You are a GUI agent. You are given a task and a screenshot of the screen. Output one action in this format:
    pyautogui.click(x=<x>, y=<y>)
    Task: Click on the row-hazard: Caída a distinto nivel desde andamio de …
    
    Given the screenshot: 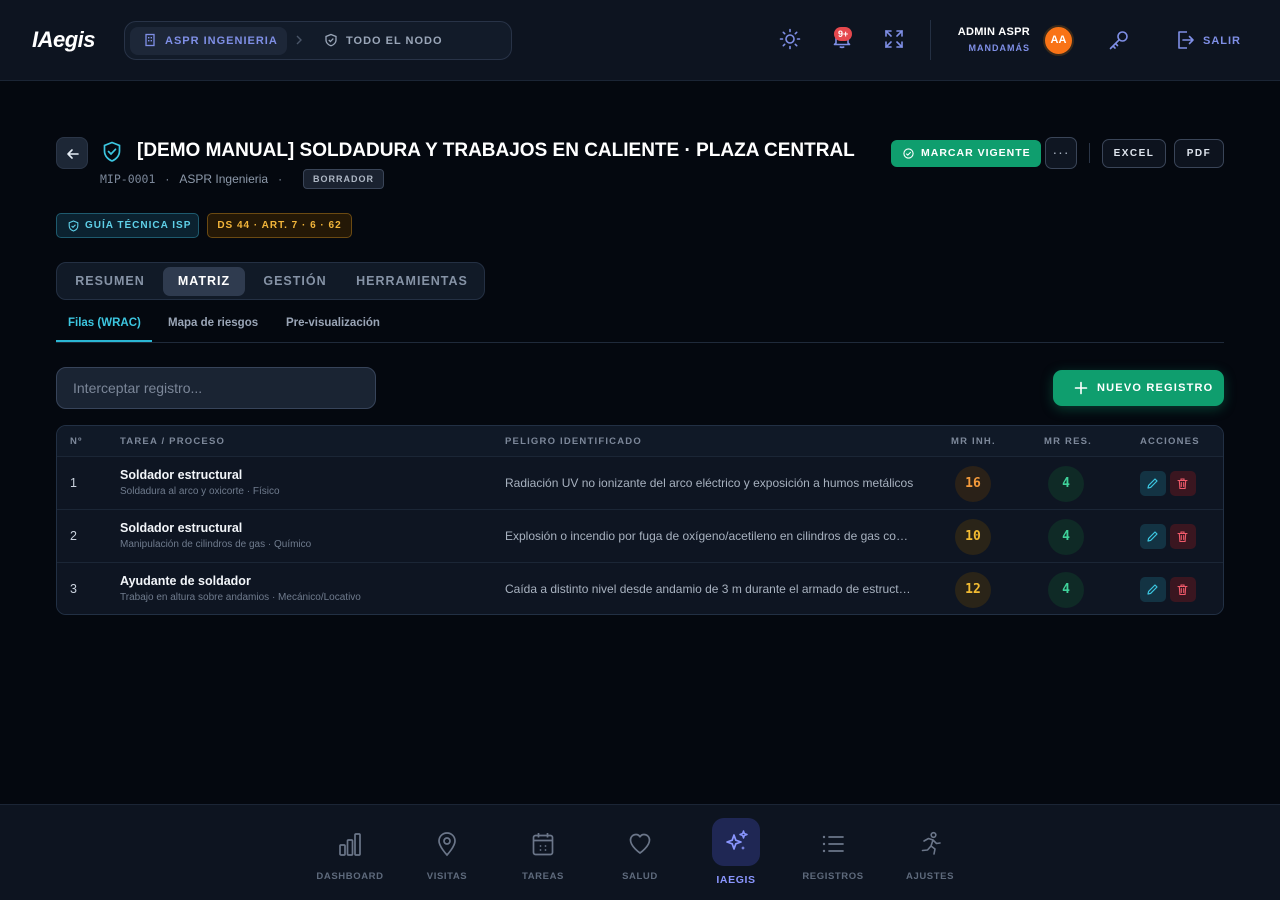 What is the action you would take?
    pyautogui.click(x=711, y=589)
    